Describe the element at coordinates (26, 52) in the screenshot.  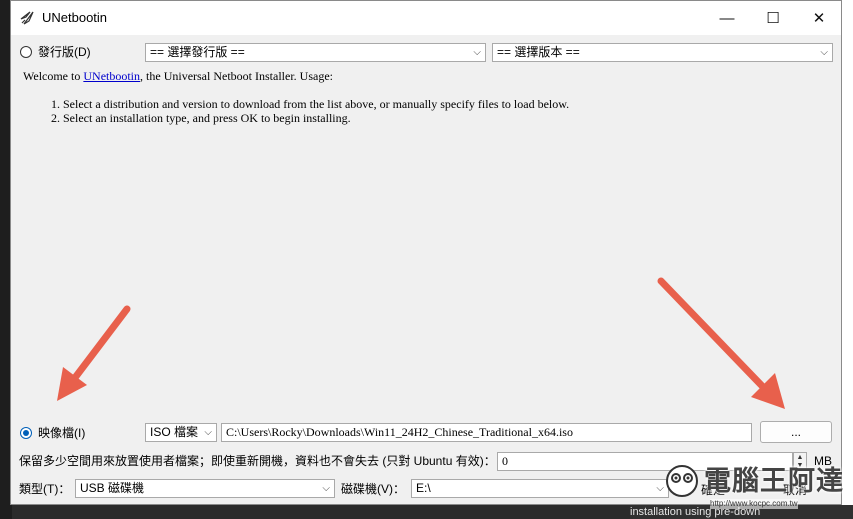
I see `distribution-radio` at that location.